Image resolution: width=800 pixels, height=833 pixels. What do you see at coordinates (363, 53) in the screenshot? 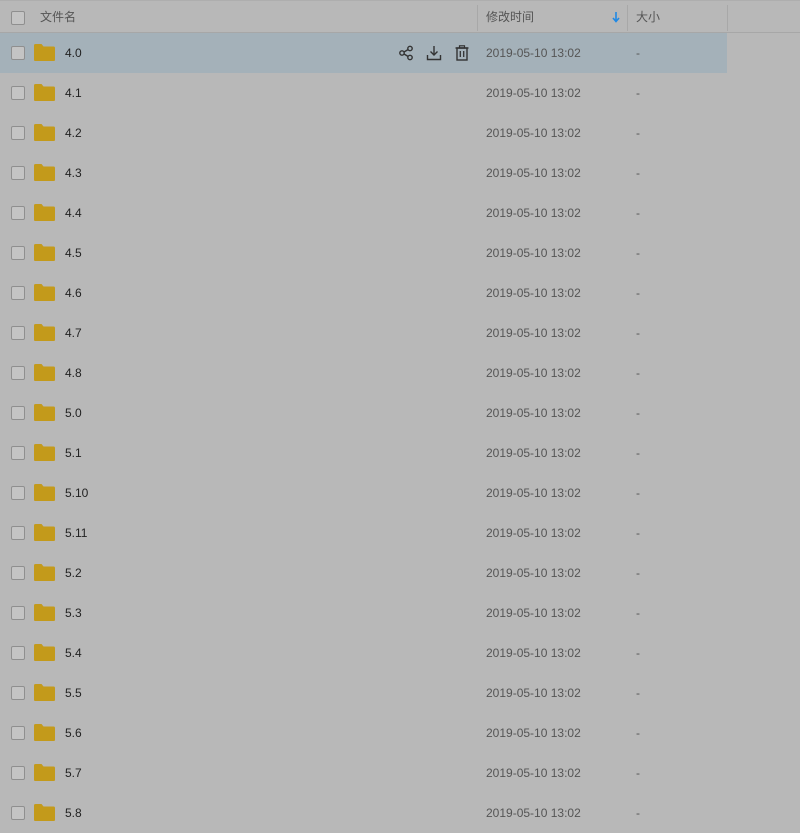
I see `table-row: 4.0 2019-05-10 13:02 -` at bounding box center [363, 53].